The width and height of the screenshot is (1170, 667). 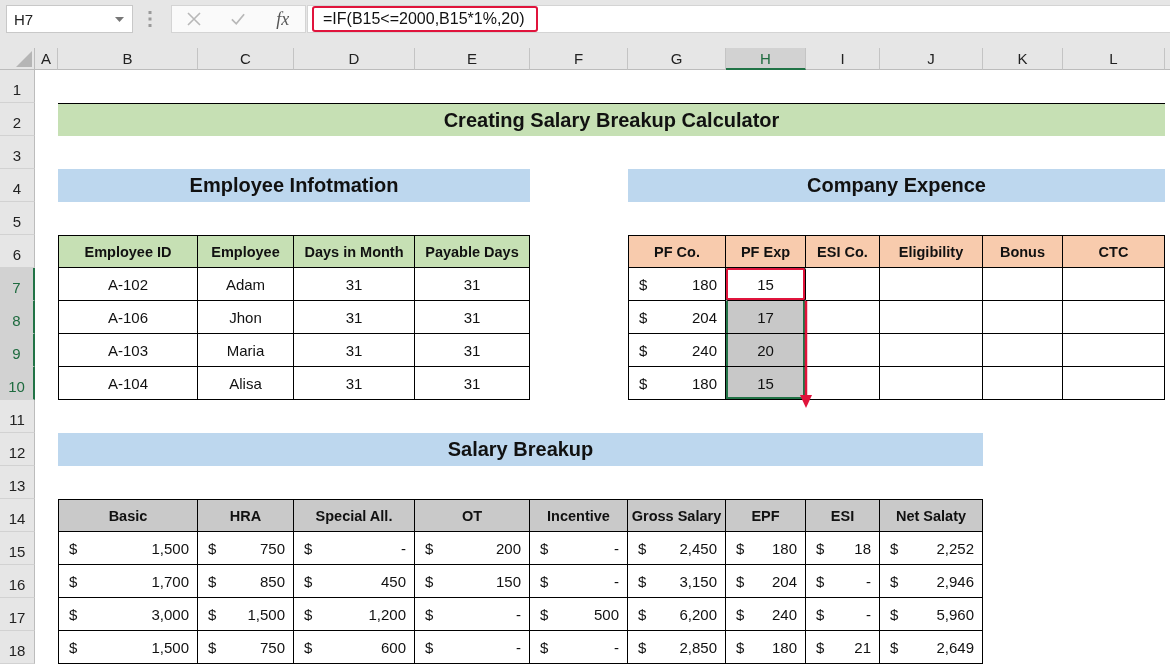 What do you see at coordinates (246, 350) in the screenshot?
I see `table-cell: Maria` at bounding box center [246, 350].